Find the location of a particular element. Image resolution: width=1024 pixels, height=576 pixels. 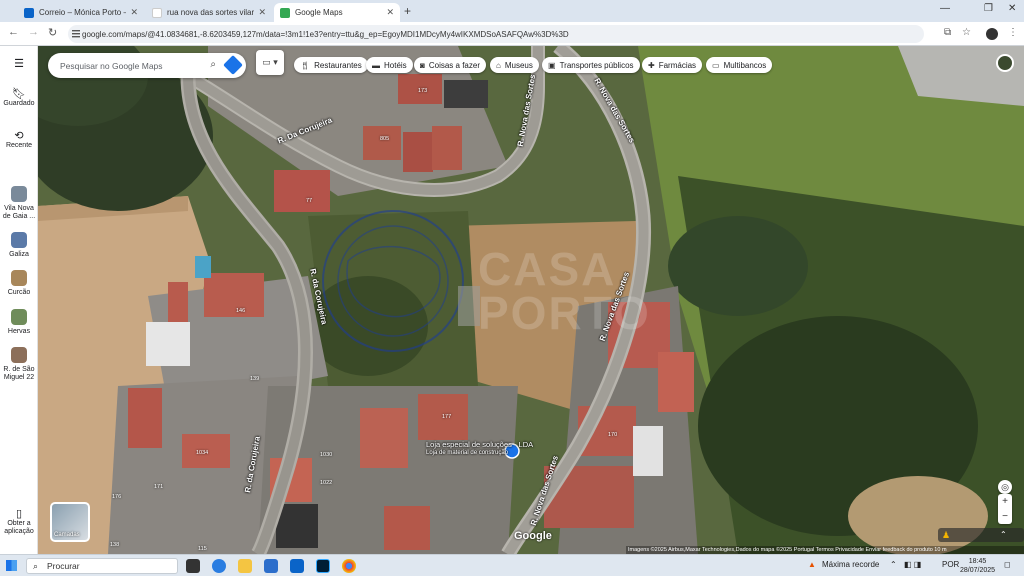

minimize-icon: — is located at coordinates (945, 8).